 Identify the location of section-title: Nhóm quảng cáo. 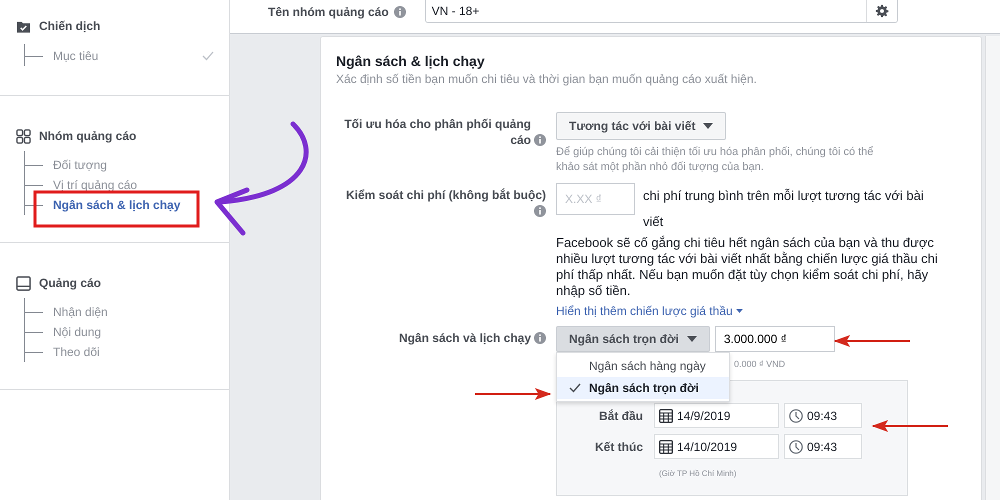
(87, 136).